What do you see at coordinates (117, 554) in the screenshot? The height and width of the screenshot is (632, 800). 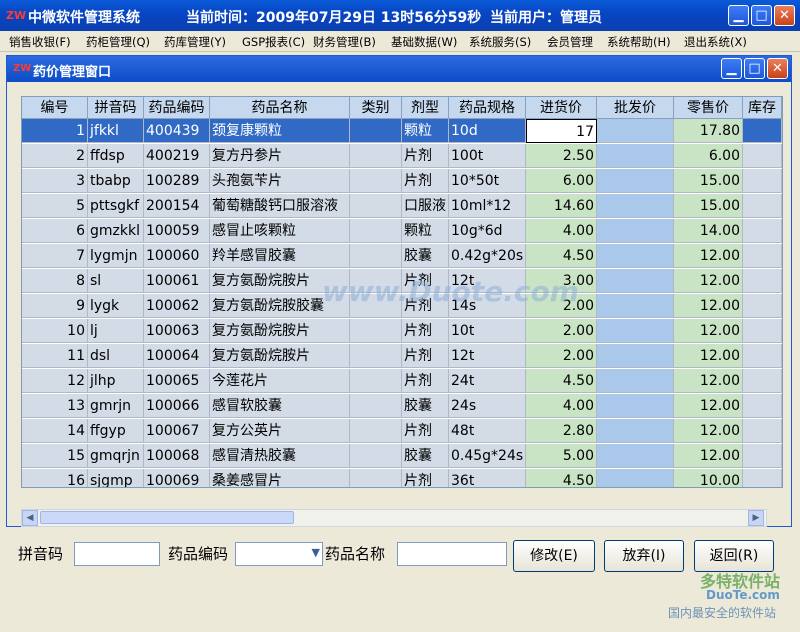 I see `pinyin-input` at bounding box center [117, 554].